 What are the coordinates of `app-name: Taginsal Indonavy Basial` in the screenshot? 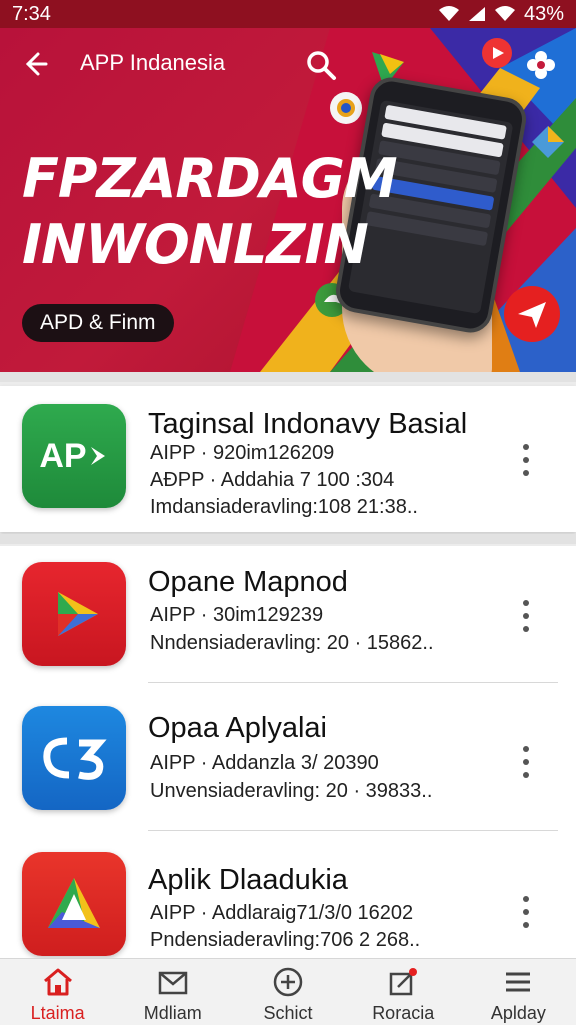 It's located at (308, 424).